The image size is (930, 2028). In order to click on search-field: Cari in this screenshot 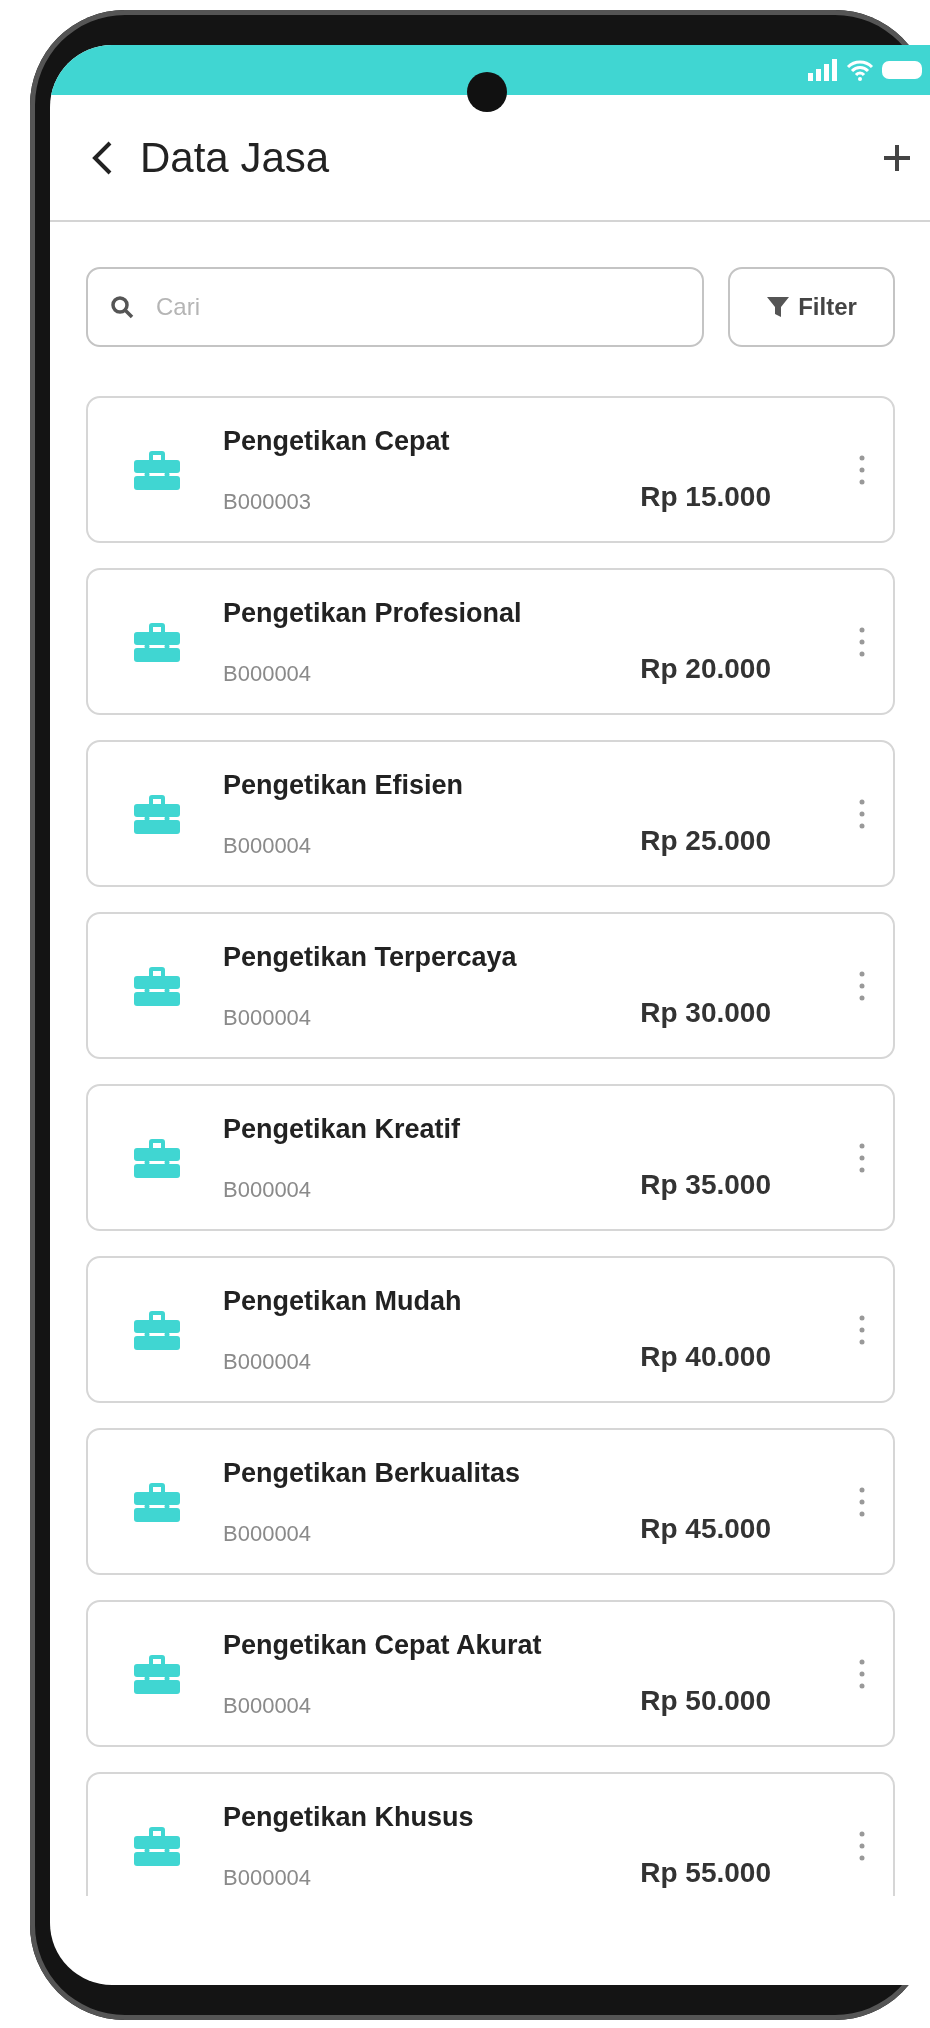, I will do `click(395, 307)`.